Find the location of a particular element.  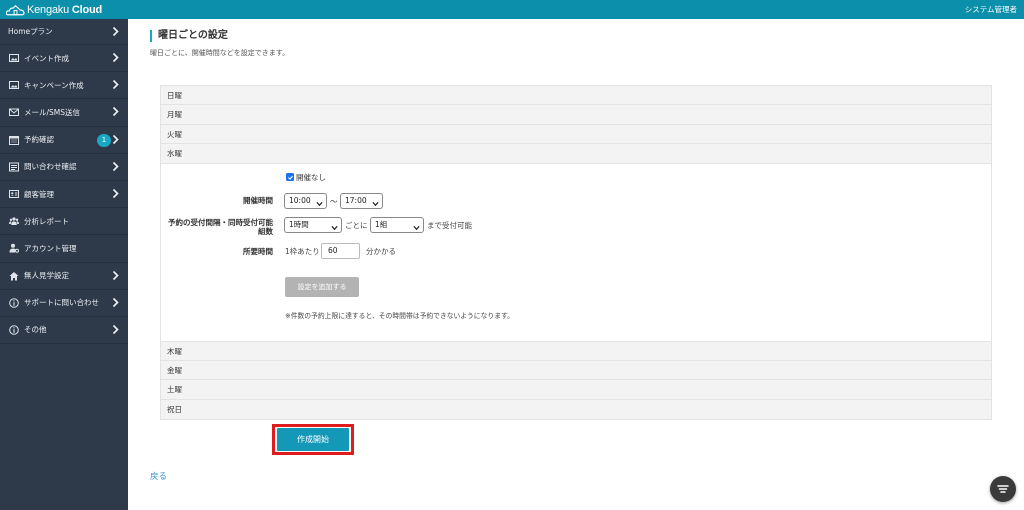

user-role-label: システム管理者 is located at coordinates (991, 9).